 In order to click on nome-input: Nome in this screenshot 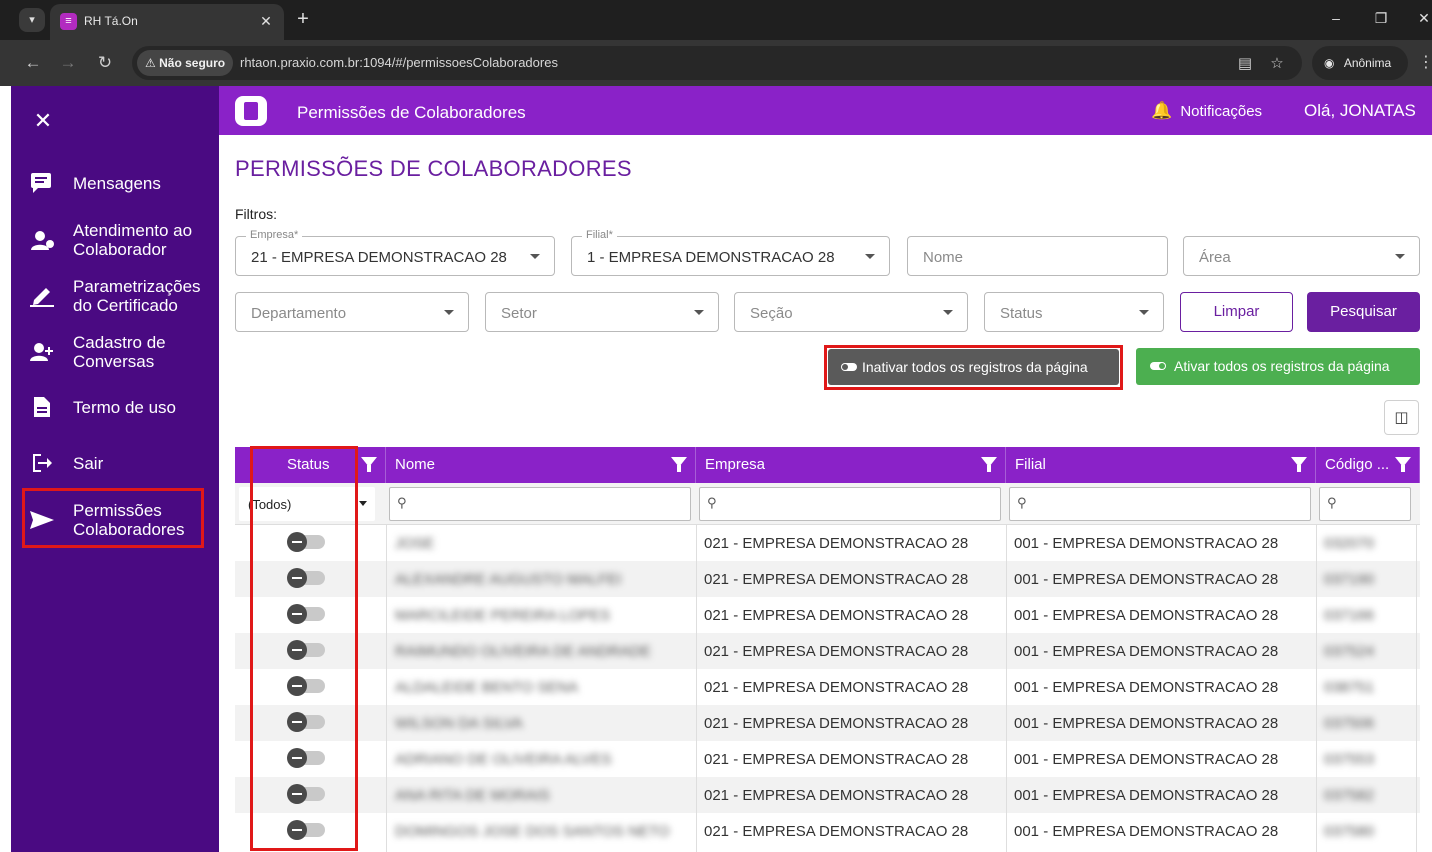, I will do `click(1037, 256)`.